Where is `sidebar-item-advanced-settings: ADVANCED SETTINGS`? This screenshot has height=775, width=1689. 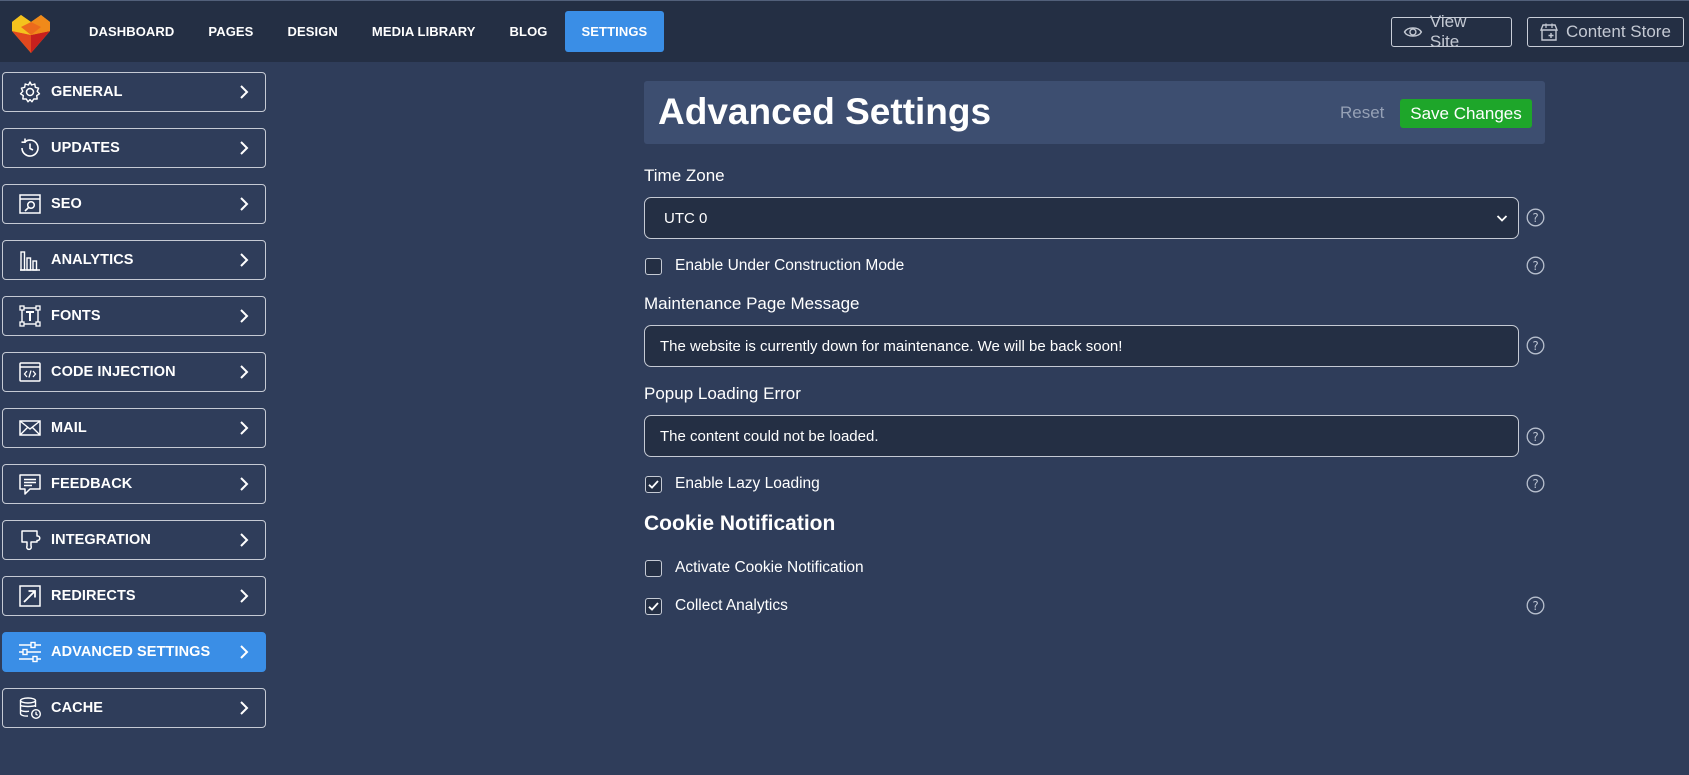 sidebar-item-advanced-settings: ADVANCED SETTINGS is located at coordinates (134, 652).